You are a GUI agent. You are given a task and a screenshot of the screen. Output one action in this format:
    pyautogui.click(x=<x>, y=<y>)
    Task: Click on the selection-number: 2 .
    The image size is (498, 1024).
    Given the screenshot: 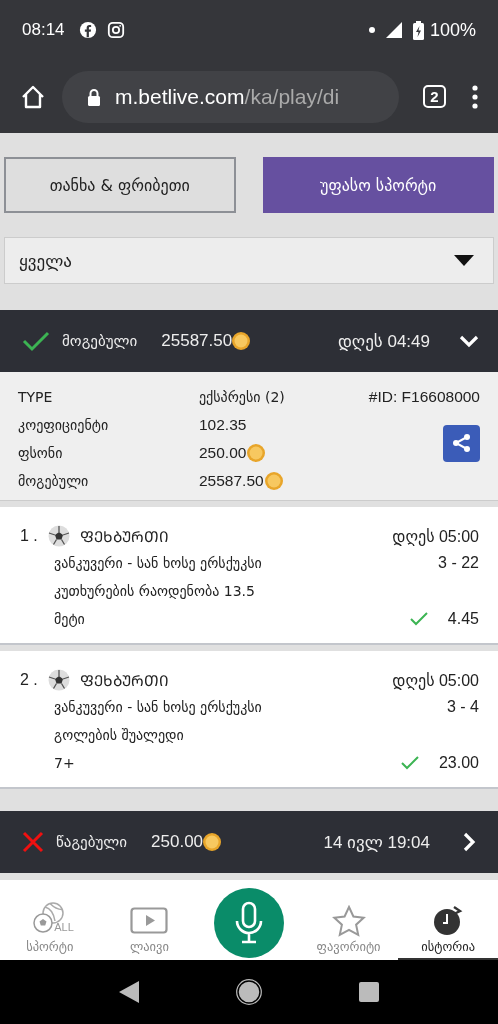 What is the action you would take?
    pyautogui.click(x=29, y=680)
    